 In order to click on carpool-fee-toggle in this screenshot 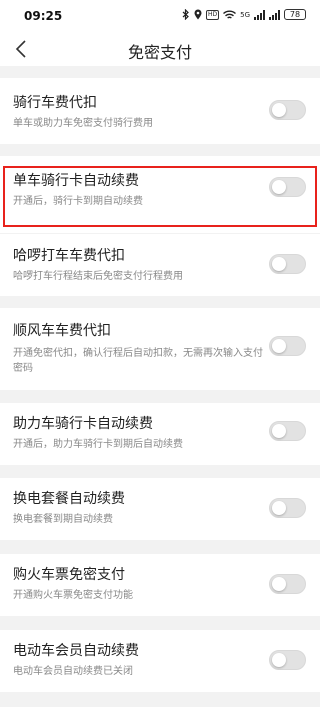, I will do `click(287, 346)`.